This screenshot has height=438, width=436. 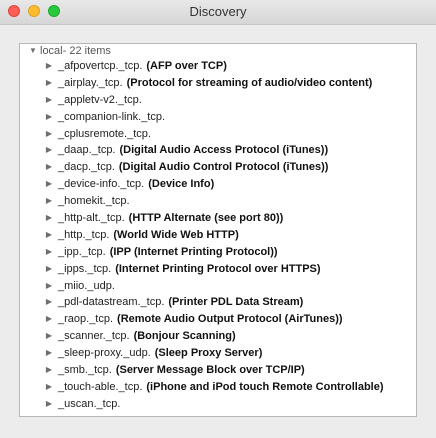 What do you see at coordinates (218, 201) in the screenshot?
I see `service-row: ▶ _homekit._tcp.` at bounding box center [218, 201].